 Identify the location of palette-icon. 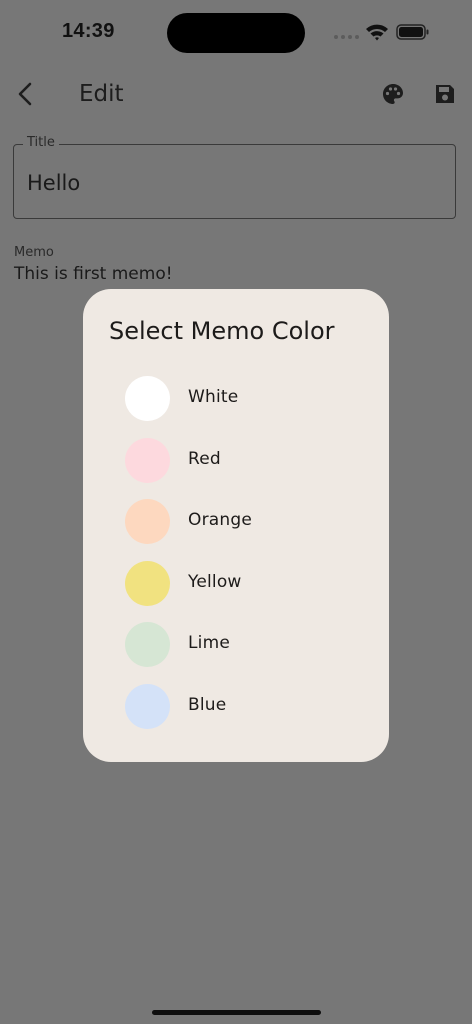
(393, 96).